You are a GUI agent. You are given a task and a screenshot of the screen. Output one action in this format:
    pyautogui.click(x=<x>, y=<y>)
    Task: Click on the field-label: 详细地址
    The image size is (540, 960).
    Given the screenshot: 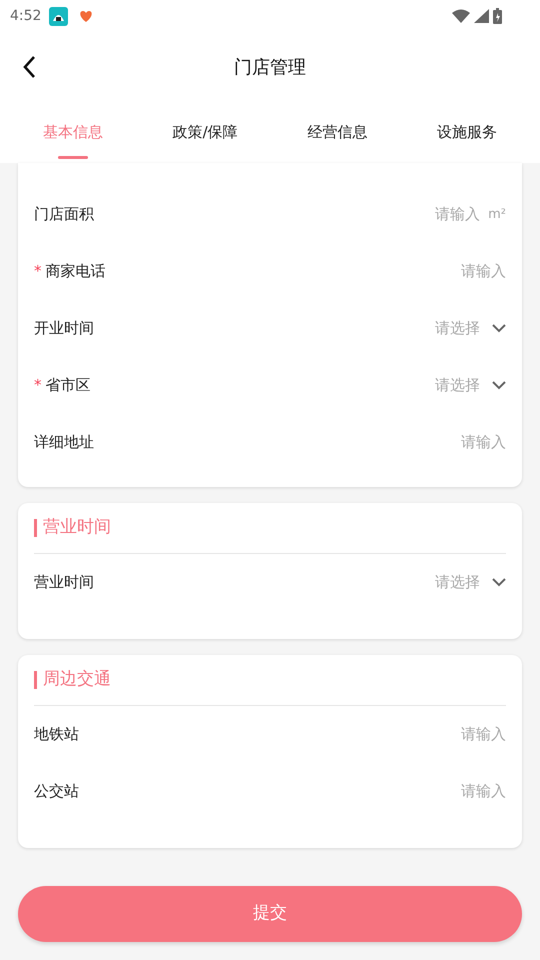 What is the action you would take?
    pyautogui.click(x=64, y=443)
    